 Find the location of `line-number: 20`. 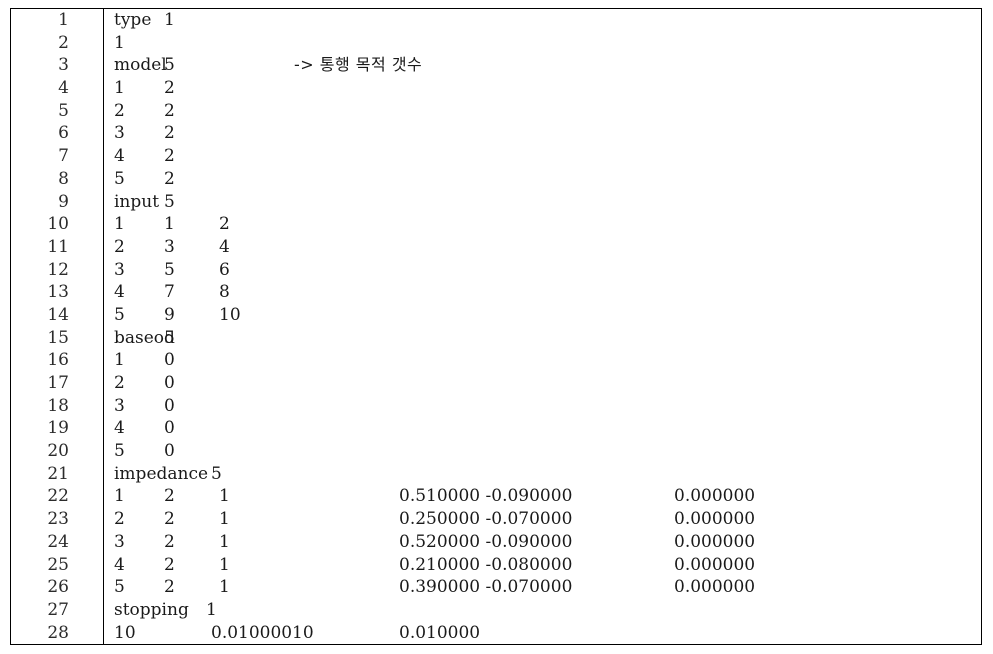

line-number: 20 is located at coordinates (58, 451).